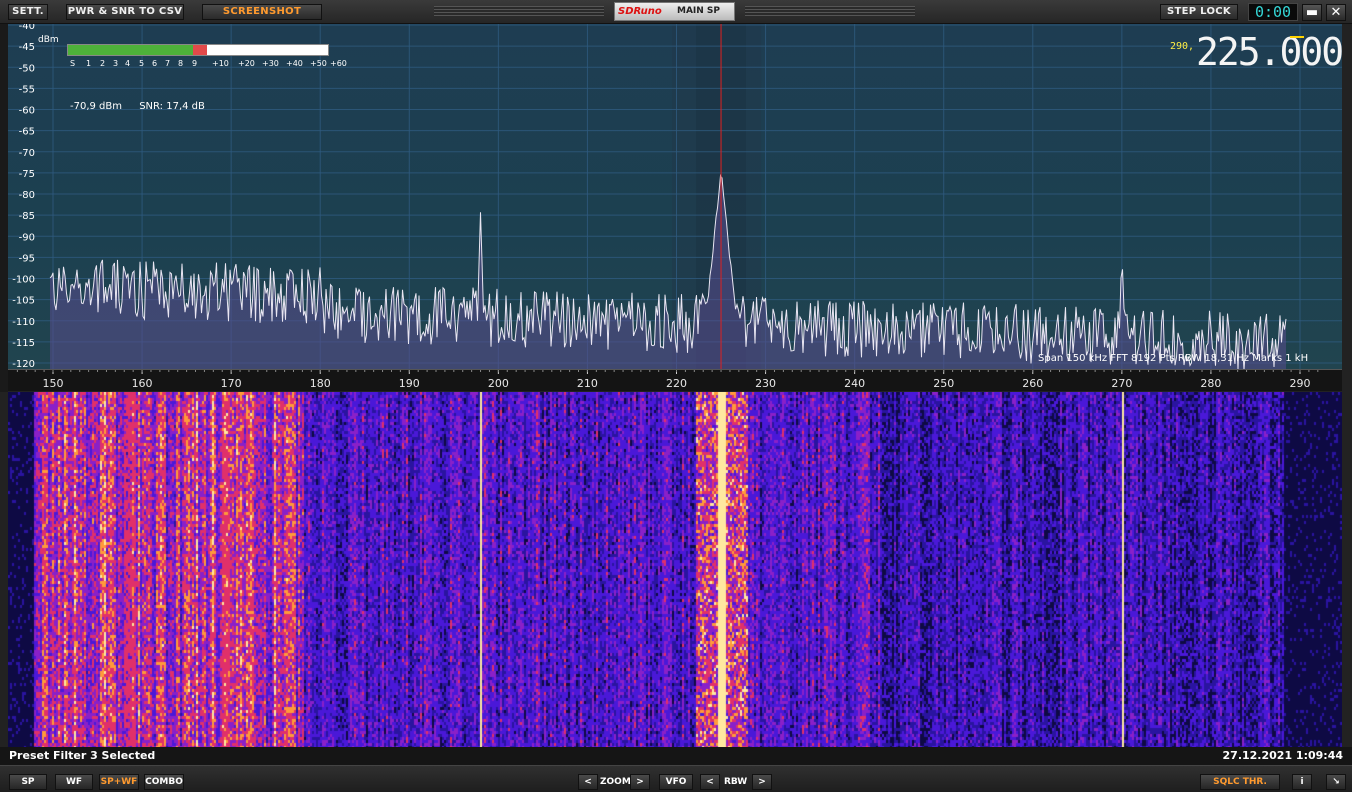 This screenshot has width=1352, height=792. Describe the element at coordinates (765, 383) in the screenshot. I see `x-tick-label: 230` at that location.